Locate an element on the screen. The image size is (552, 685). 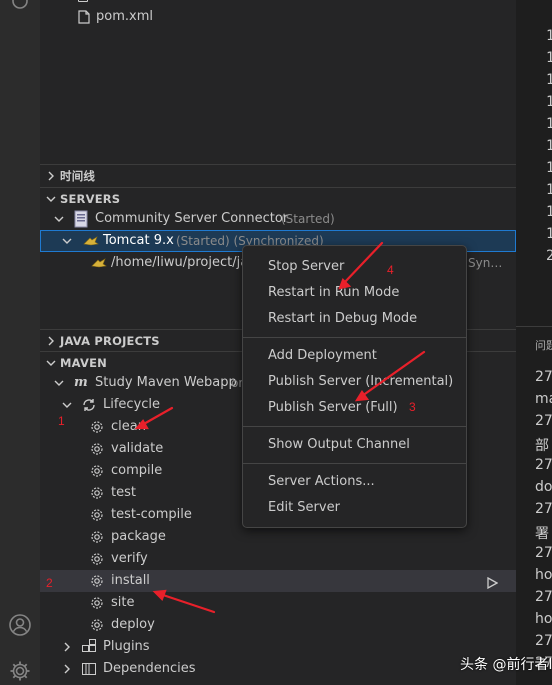
annotation-number-4: 4 is located at coordinates (390, 270).